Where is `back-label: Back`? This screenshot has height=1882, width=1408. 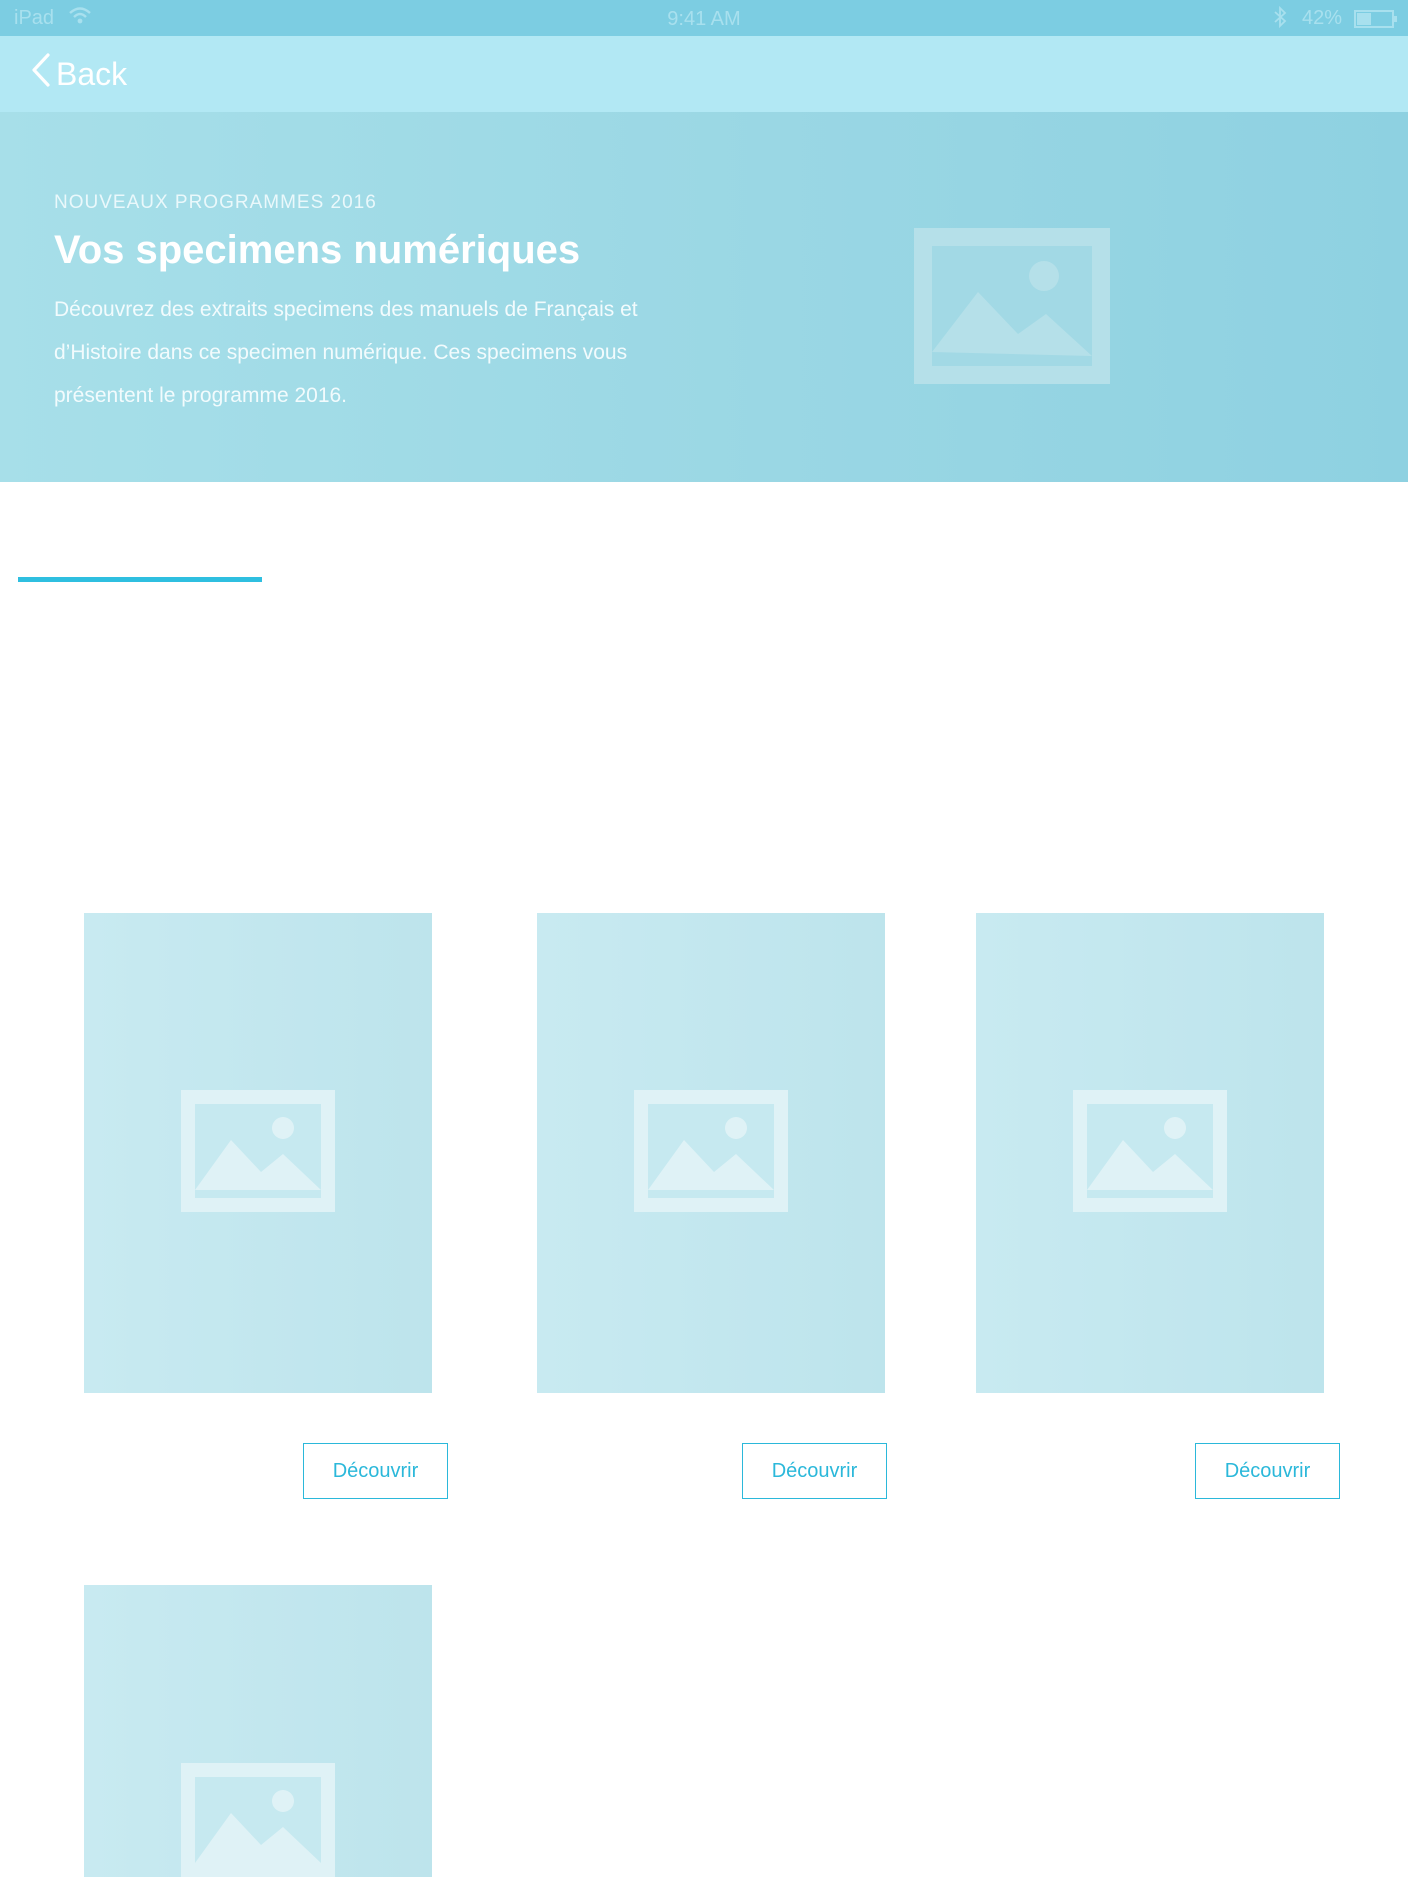 back-label: Back is located at coordinates (92, 73).